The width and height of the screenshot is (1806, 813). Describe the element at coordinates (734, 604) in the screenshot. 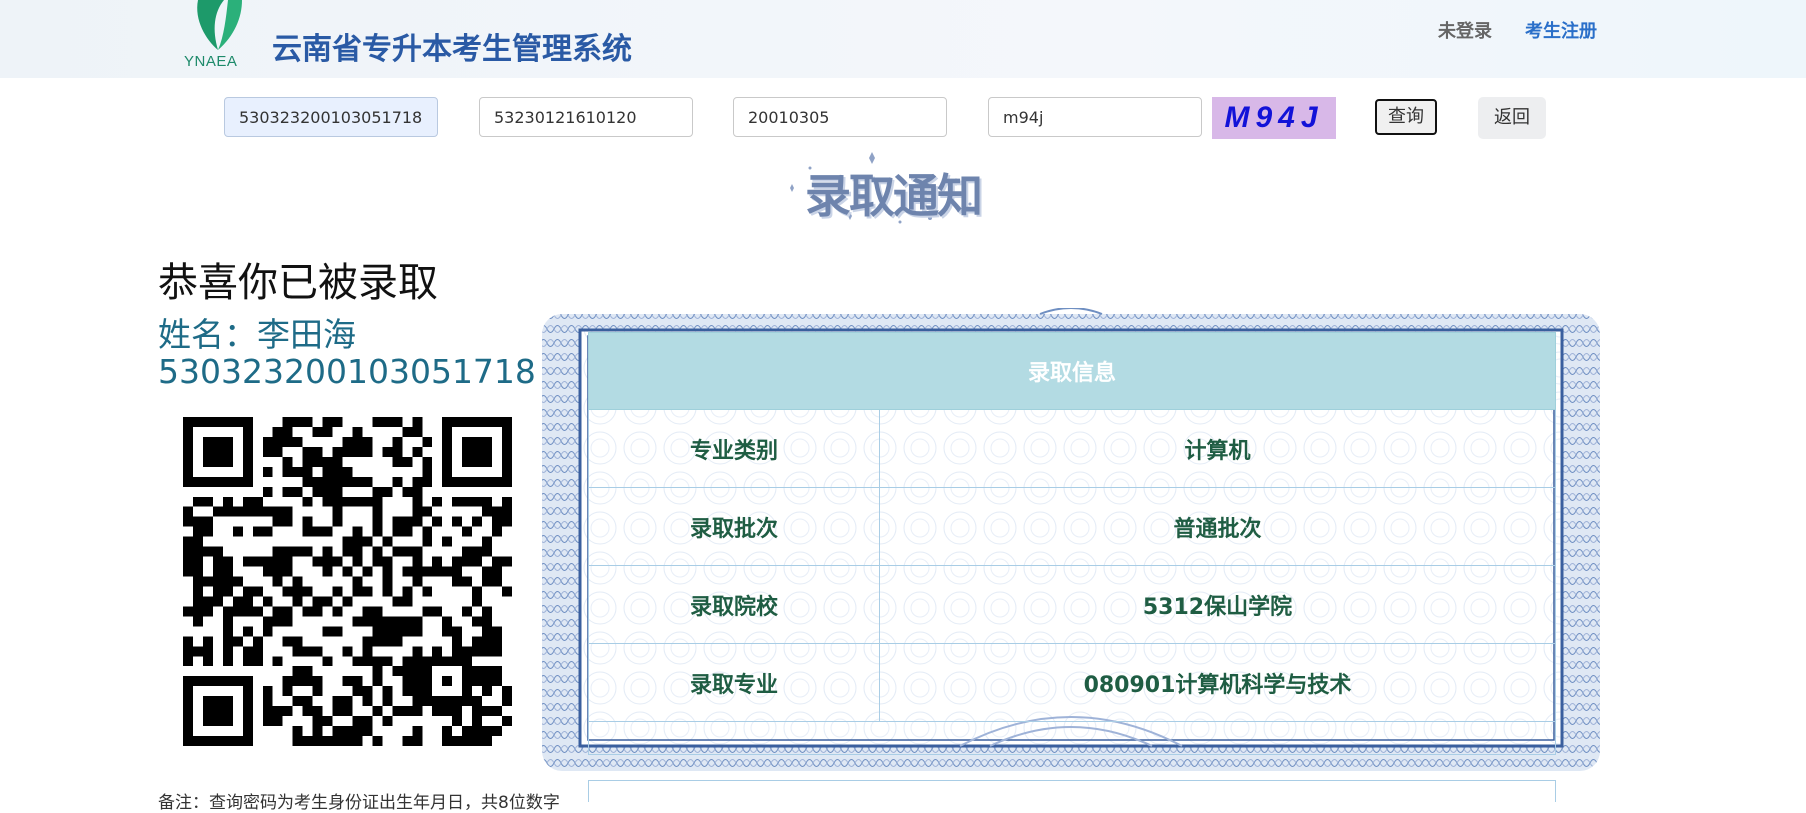

I see `row-label: 录取院校` at that location.